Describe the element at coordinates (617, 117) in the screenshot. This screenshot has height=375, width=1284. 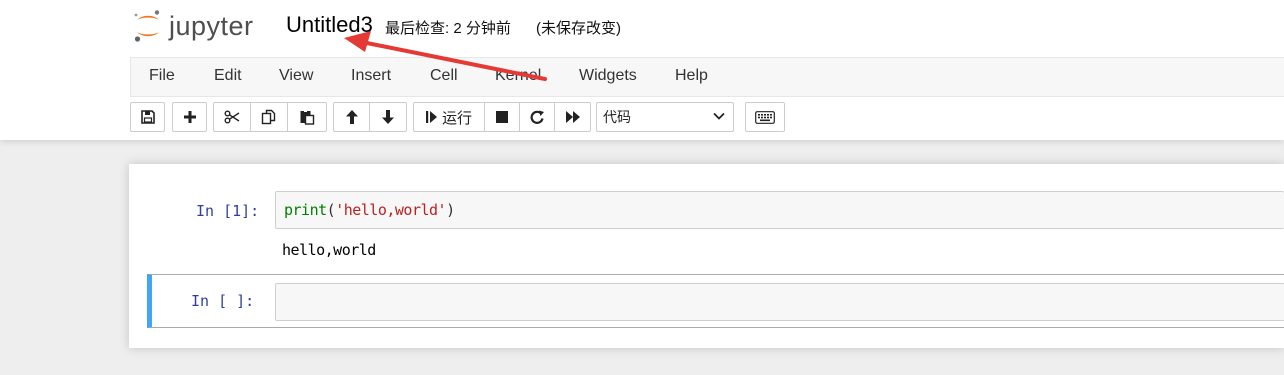
I see `cell-type-value: 代码` at that location.